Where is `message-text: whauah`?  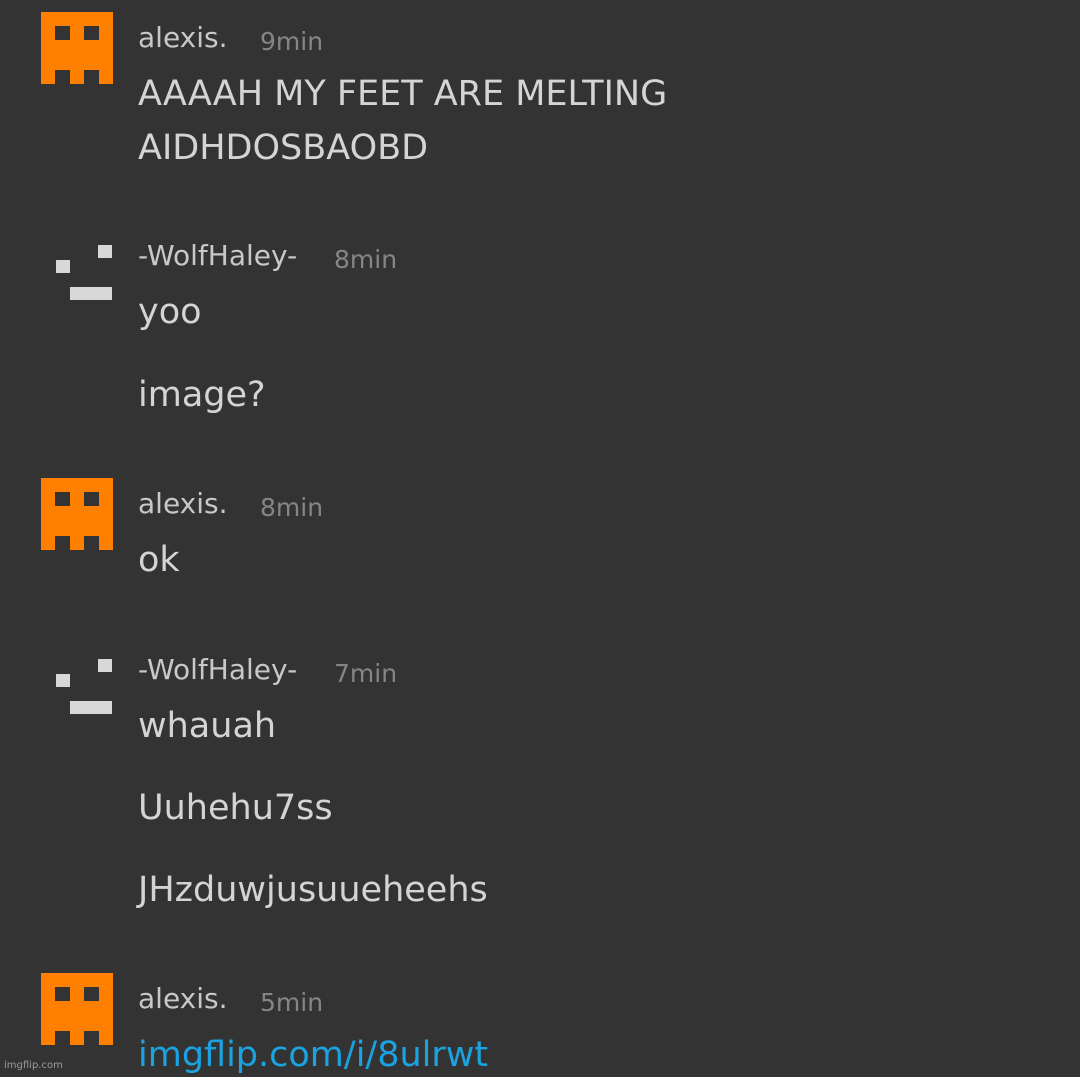 message-text: whauah is located at coordinates (207, 726).